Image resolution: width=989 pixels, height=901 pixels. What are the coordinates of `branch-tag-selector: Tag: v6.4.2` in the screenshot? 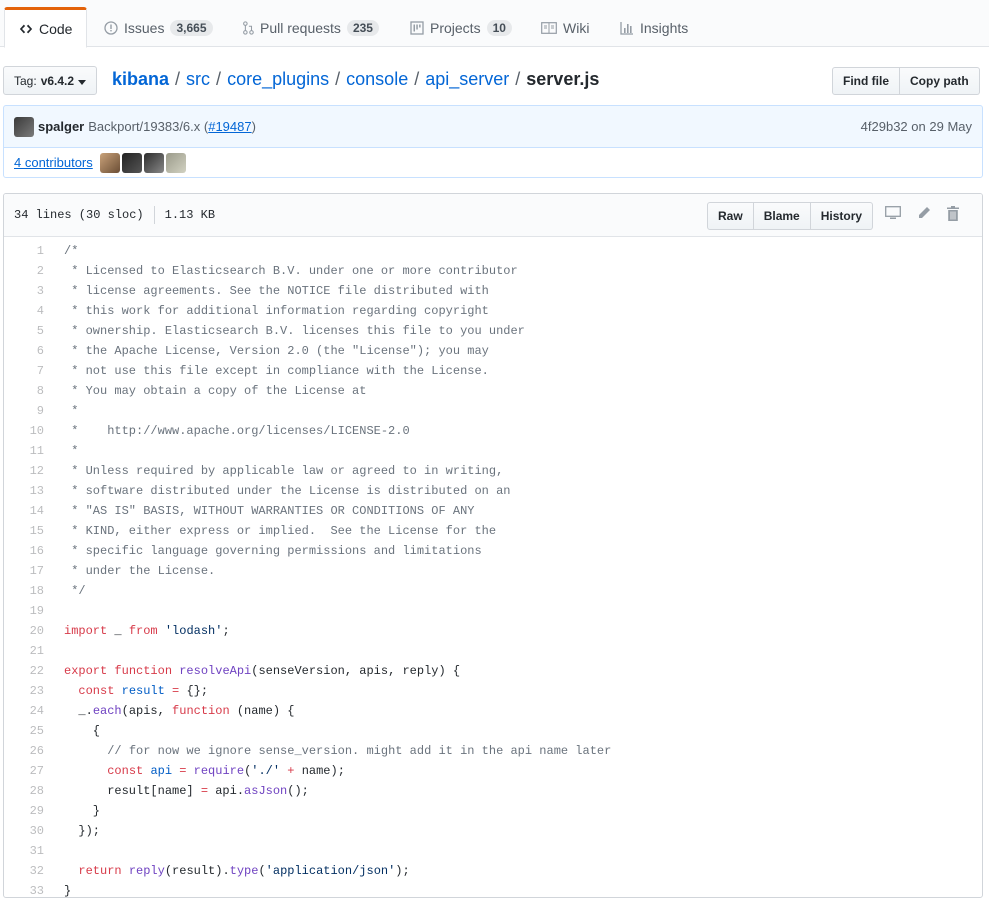 It's located at (50, 80).